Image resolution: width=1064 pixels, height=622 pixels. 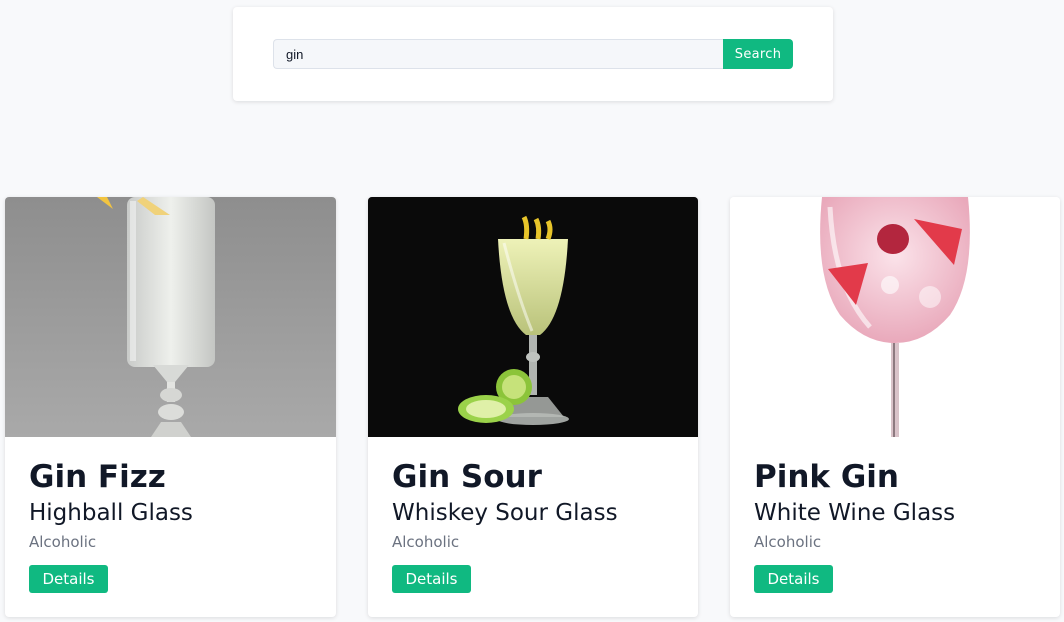 I want to click on cocktail-photo-gin-sour, so click(x=533, y=317).